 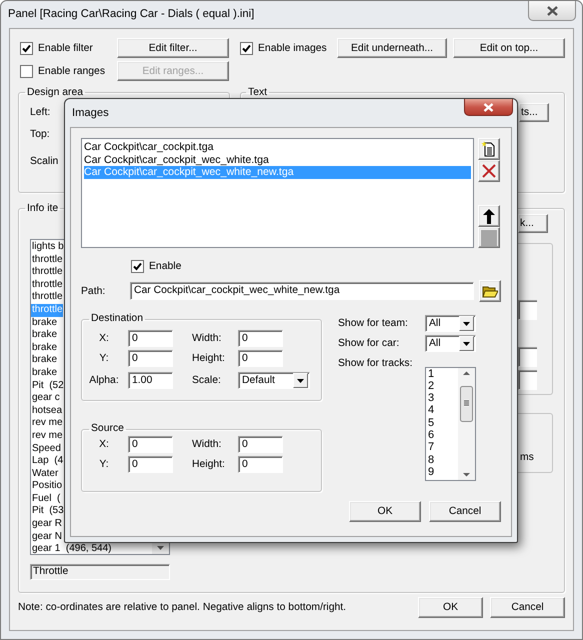 I want to click on blank-button, so click(x=489, y=237).